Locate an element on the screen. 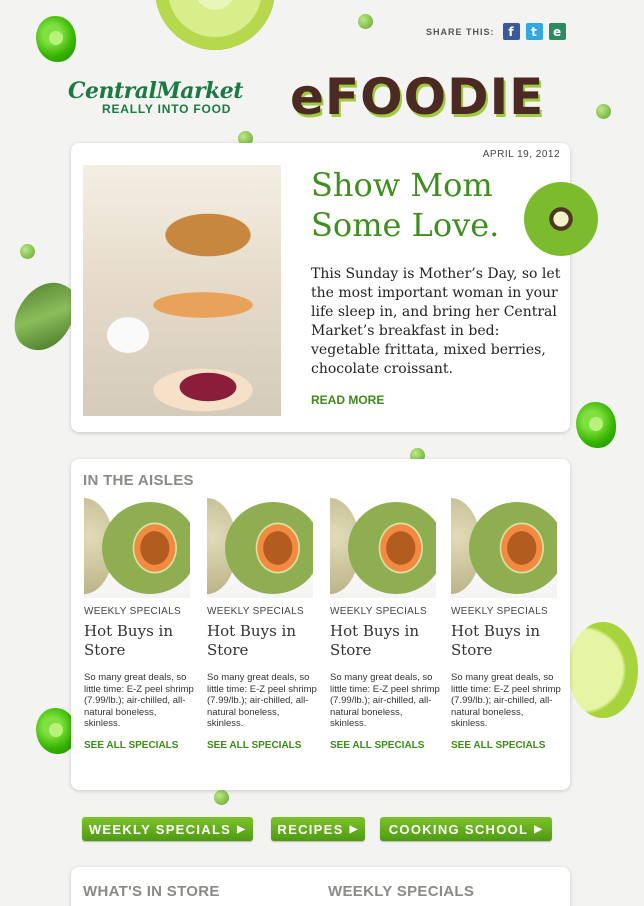 Image resolution: width=644 pixels, height=906 pixels. share-label: SHARE THIS: is located at coordinates (460, 31).